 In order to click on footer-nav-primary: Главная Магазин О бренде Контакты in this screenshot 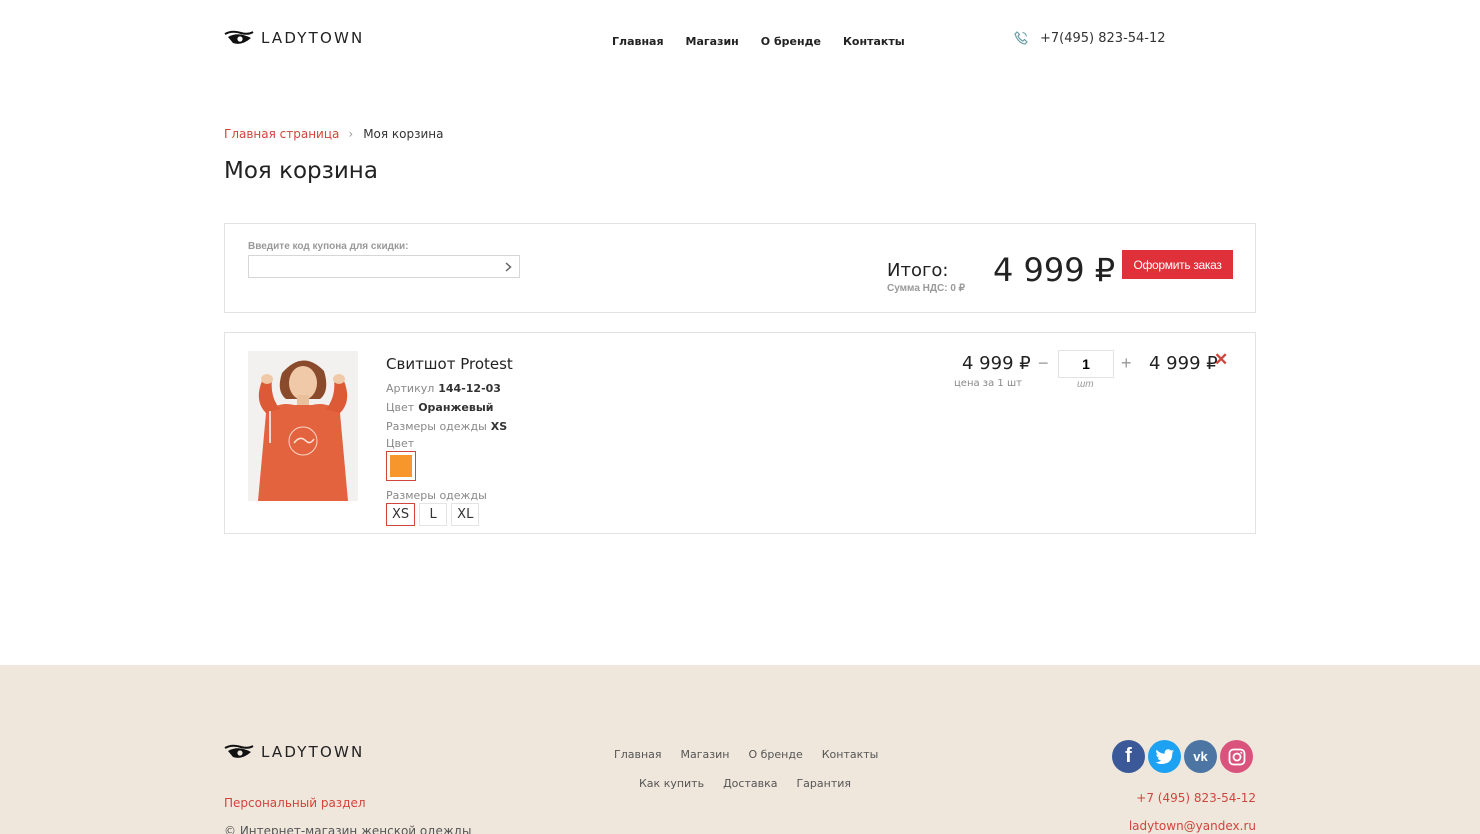, I will do `click(746, 754)`.